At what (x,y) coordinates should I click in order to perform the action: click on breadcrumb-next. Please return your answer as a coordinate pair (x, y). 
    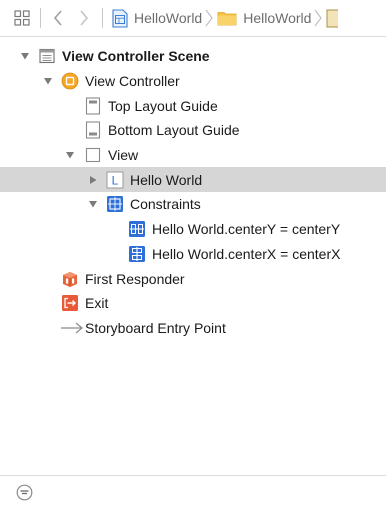
    Looking at the image, I should click on (335, 18).